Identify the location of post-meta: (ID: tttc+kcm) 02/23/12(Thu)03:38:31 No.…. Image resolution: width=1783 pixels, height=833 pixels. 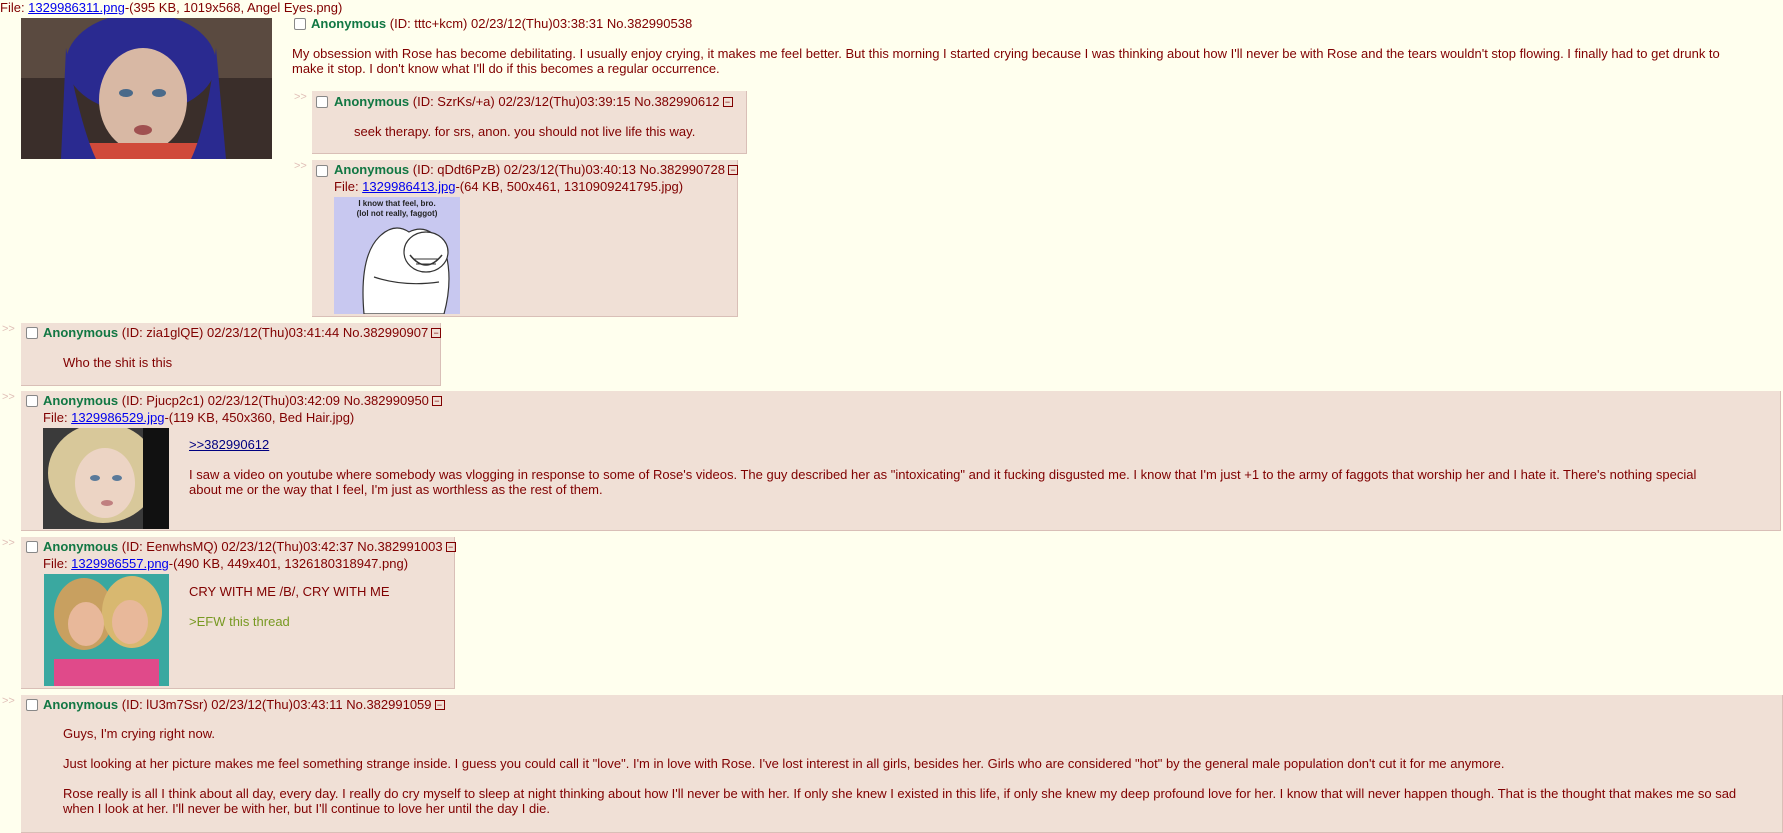
(541, 23).